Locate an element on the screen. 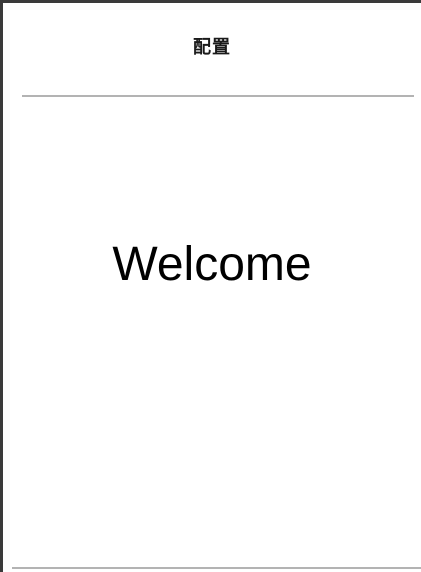 The width and height of the screenshot is (421, 572). welcome-text: Welcome is located at coordinates (212, 264).